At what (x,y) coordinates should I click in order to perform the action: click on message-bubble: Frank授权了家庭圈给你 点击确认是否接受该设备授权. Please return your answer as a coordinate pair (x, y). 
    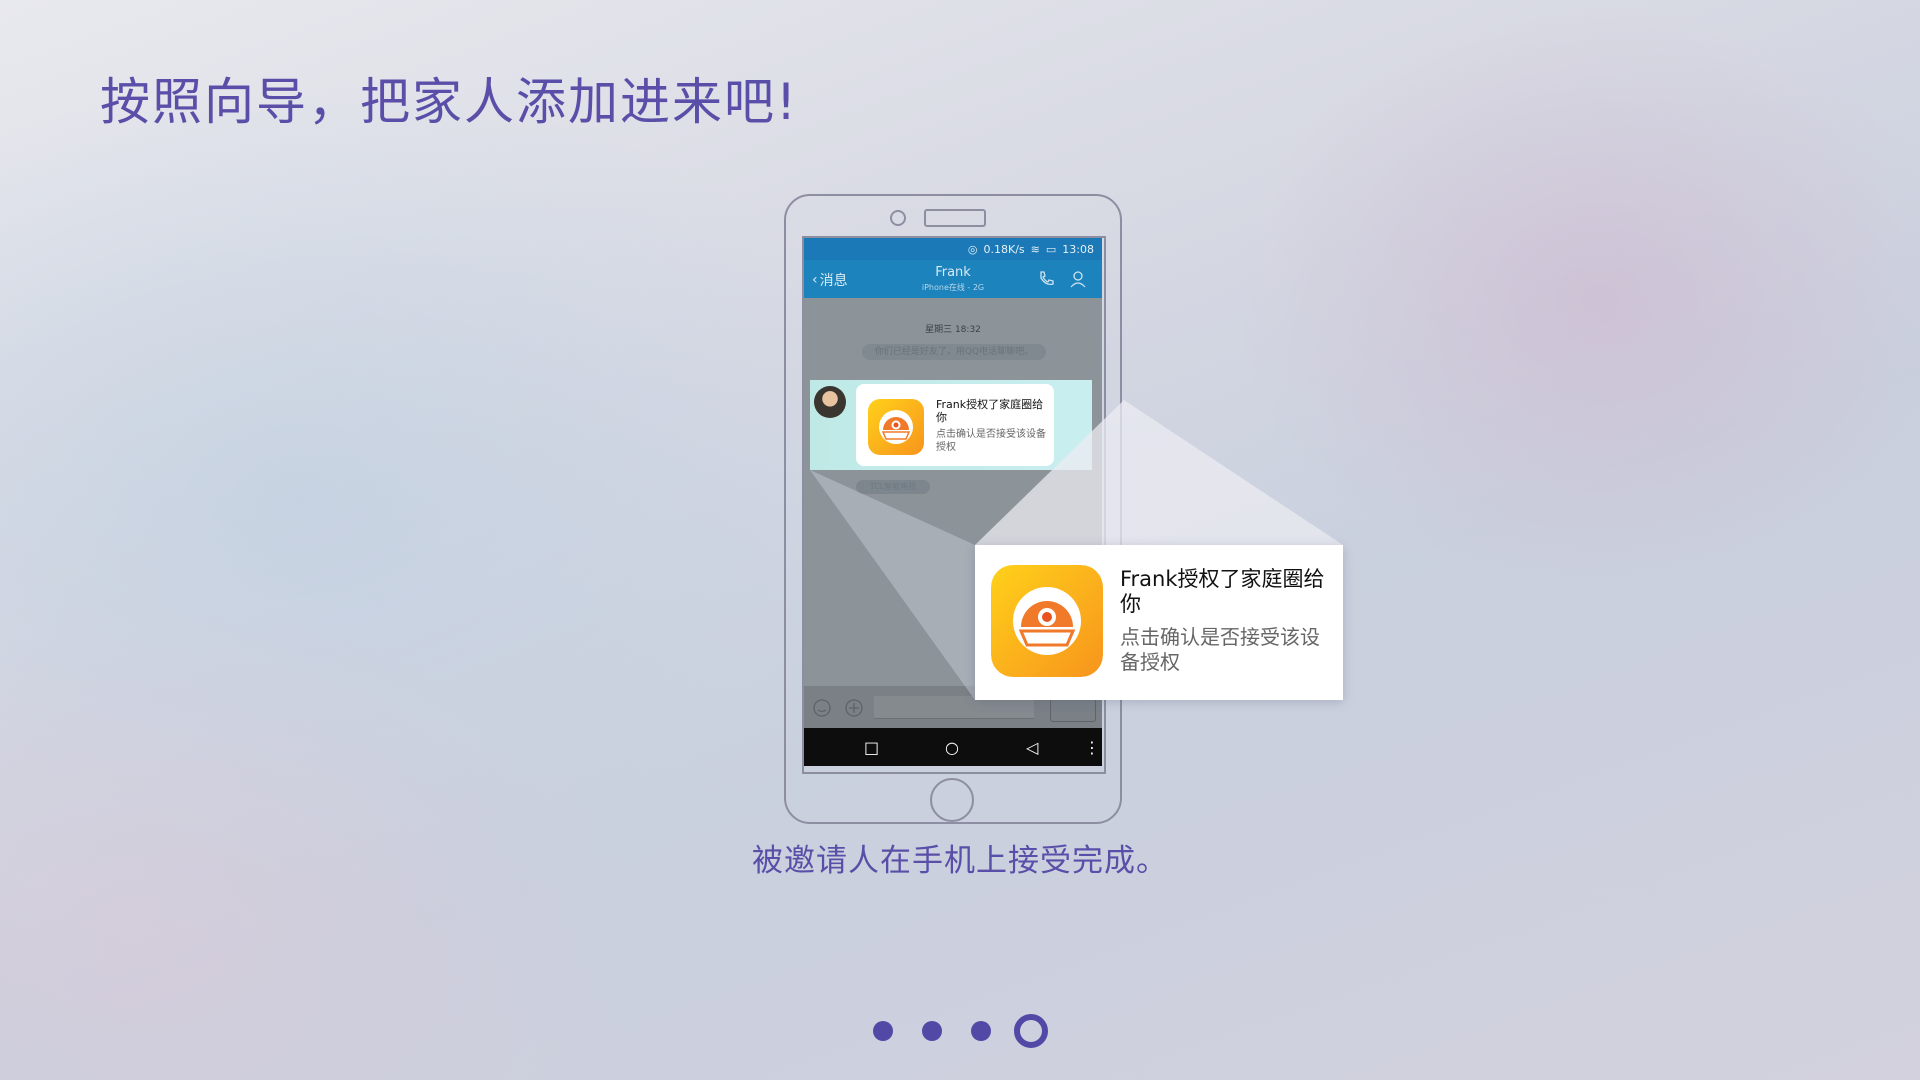
    Looking at the image, I should click on (955, 425).